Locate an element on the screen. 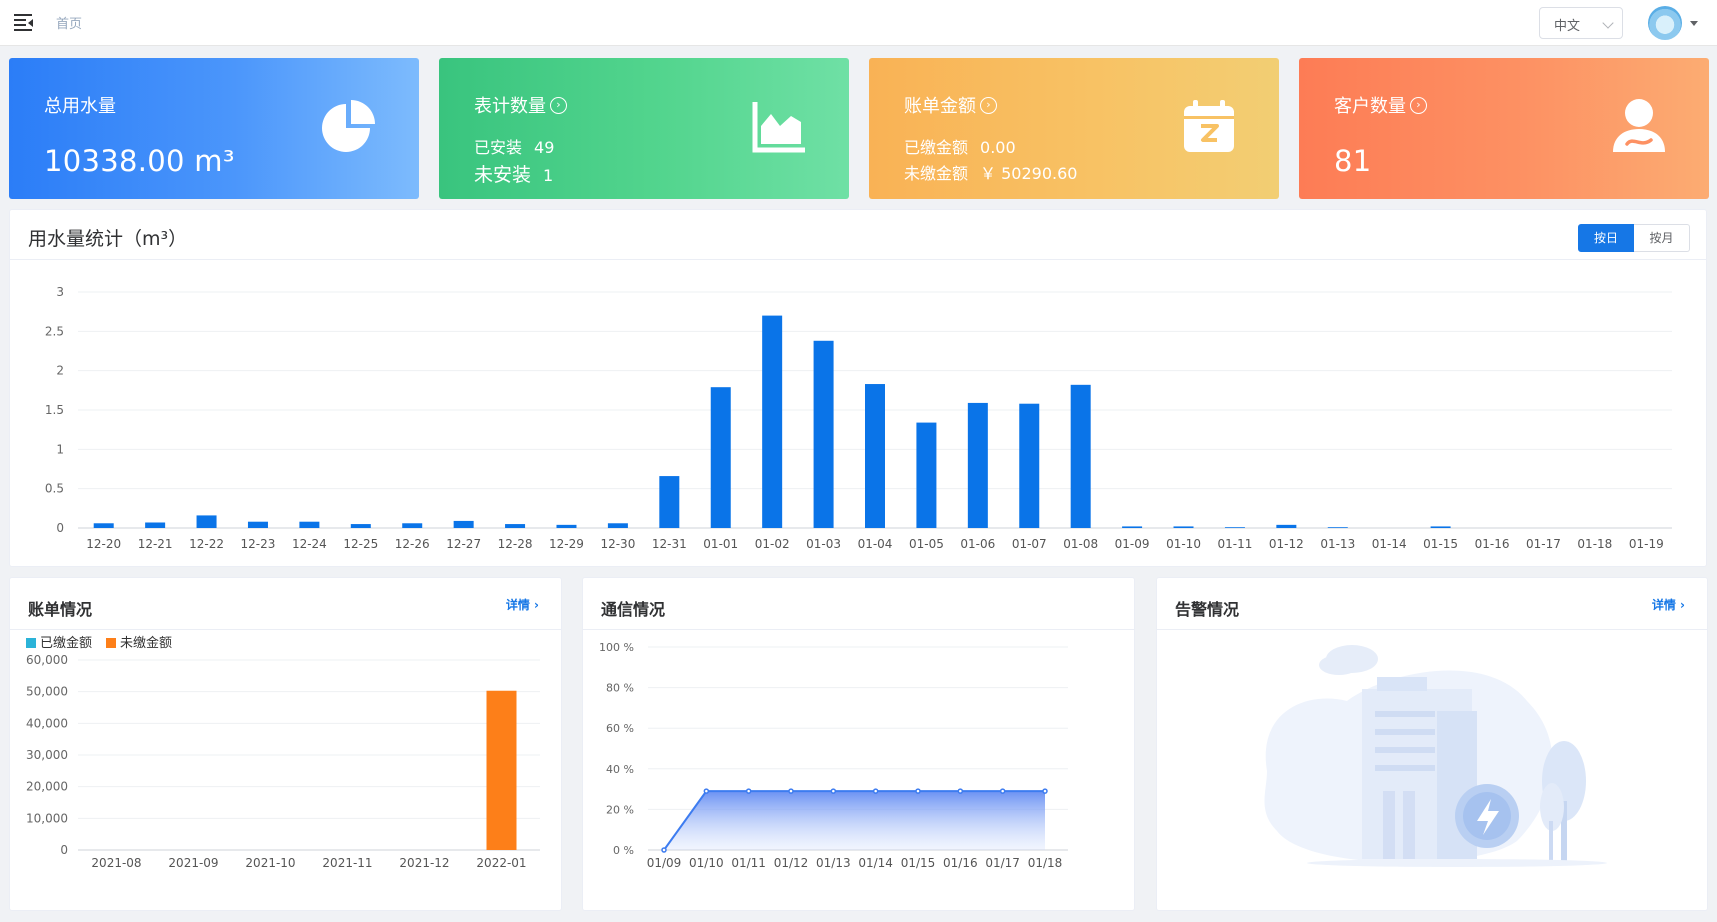 Image resolution: width=1717 pixels, height=922 pixels. uninstalled-row: 未安装 1 is located at coordinates (514, 175).